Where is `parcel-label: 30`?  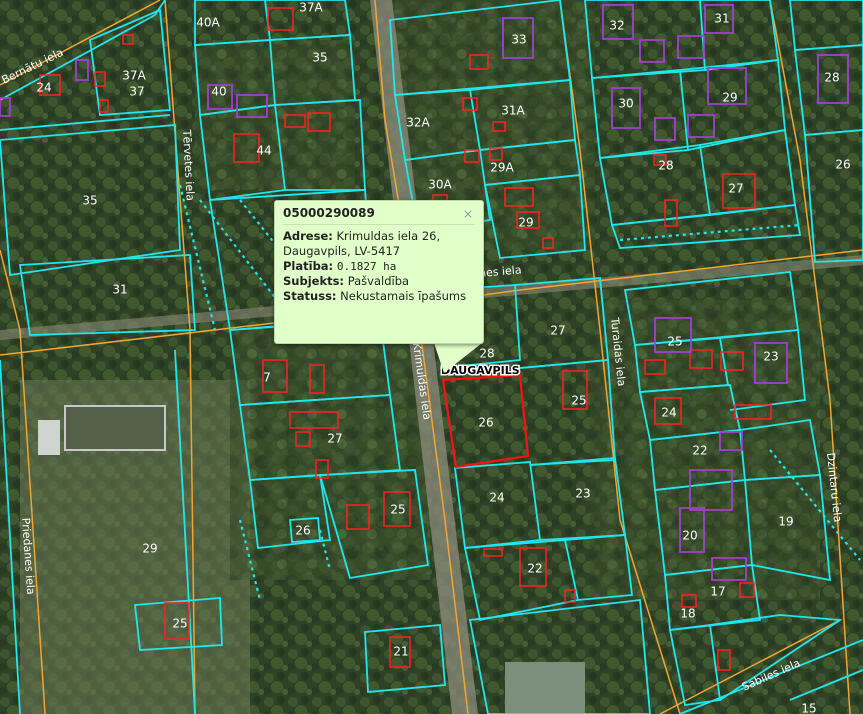 parcel-label: 30 is located at coordinates (625, 104).